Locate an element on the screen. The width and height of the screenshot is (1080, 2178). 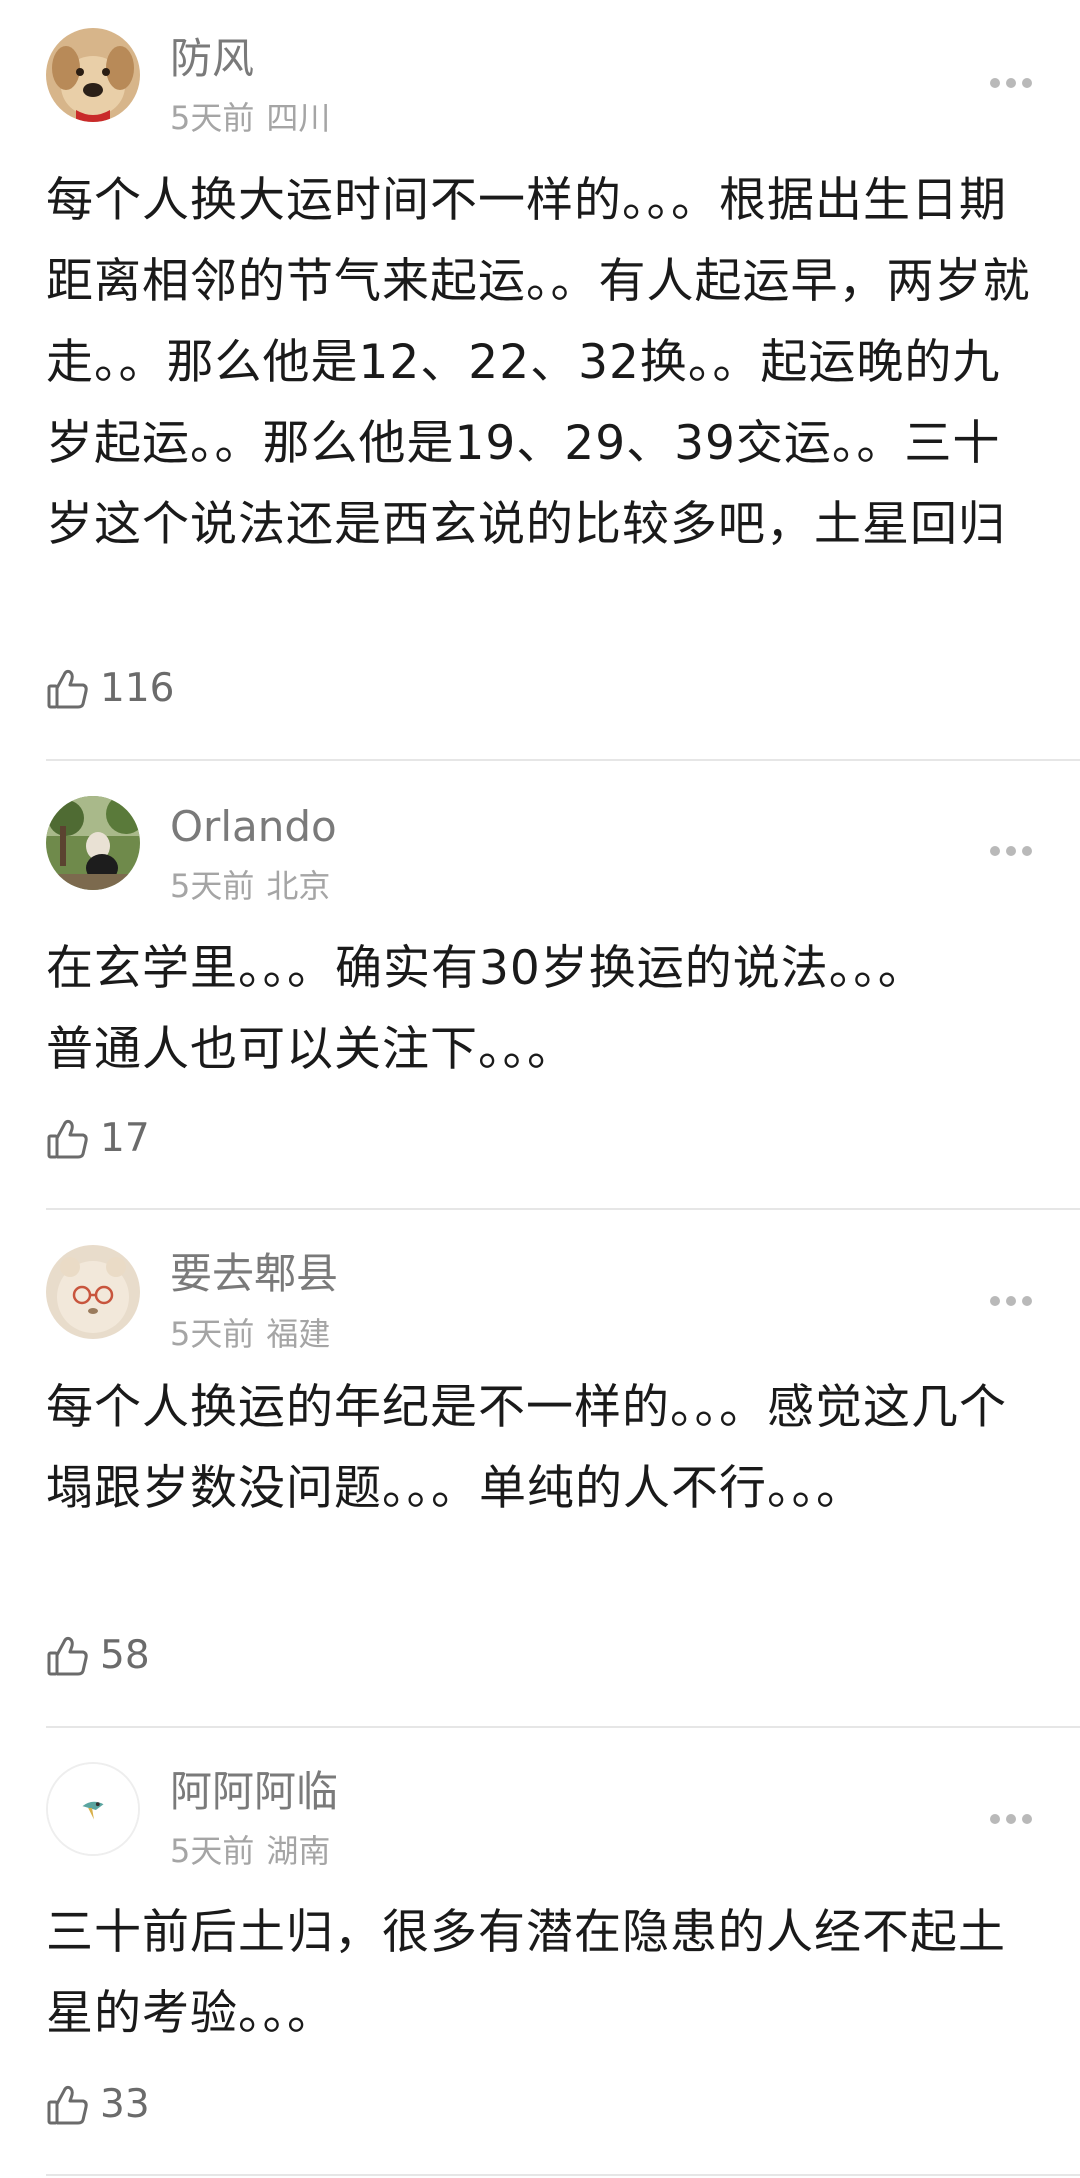
comment-location: 四川 is located at coordinates (298, 118).